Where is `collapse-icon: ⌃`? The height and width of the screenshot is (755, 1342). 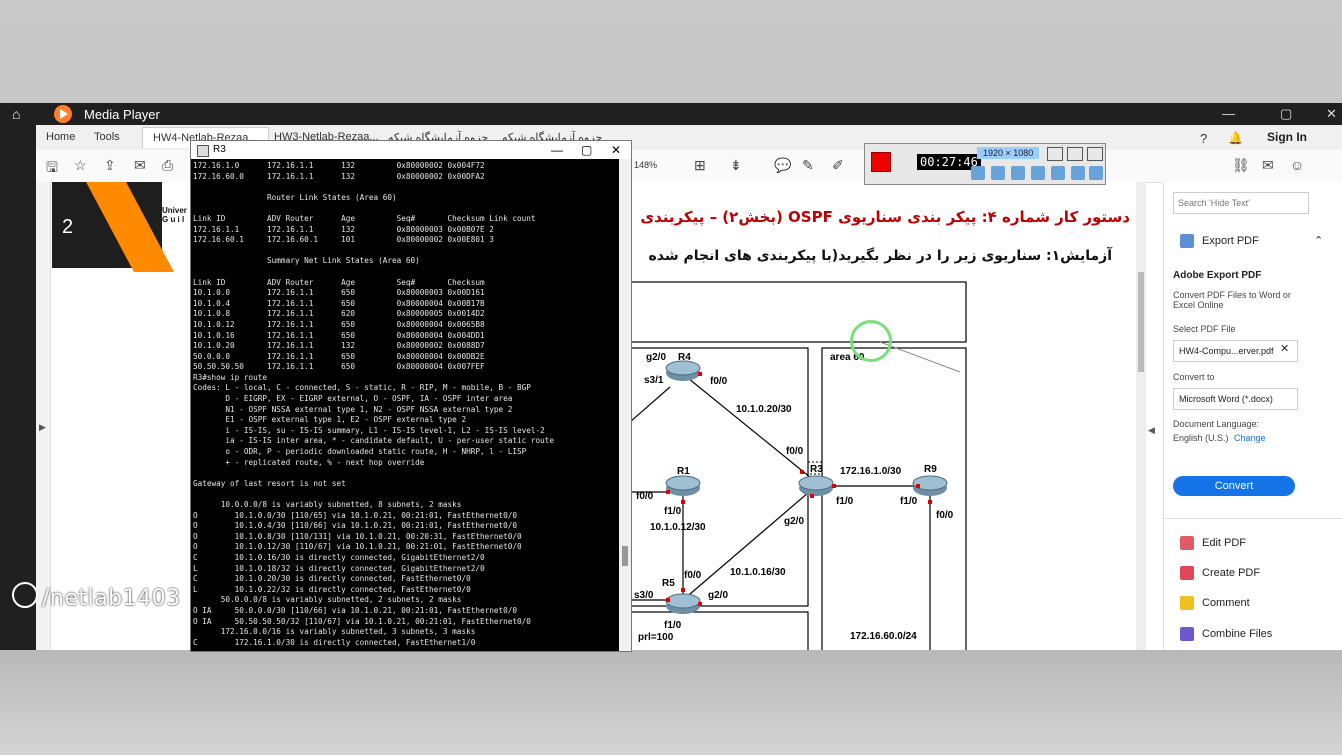 collapse-icon: ⌃ is located at coordinates (1318, 240).